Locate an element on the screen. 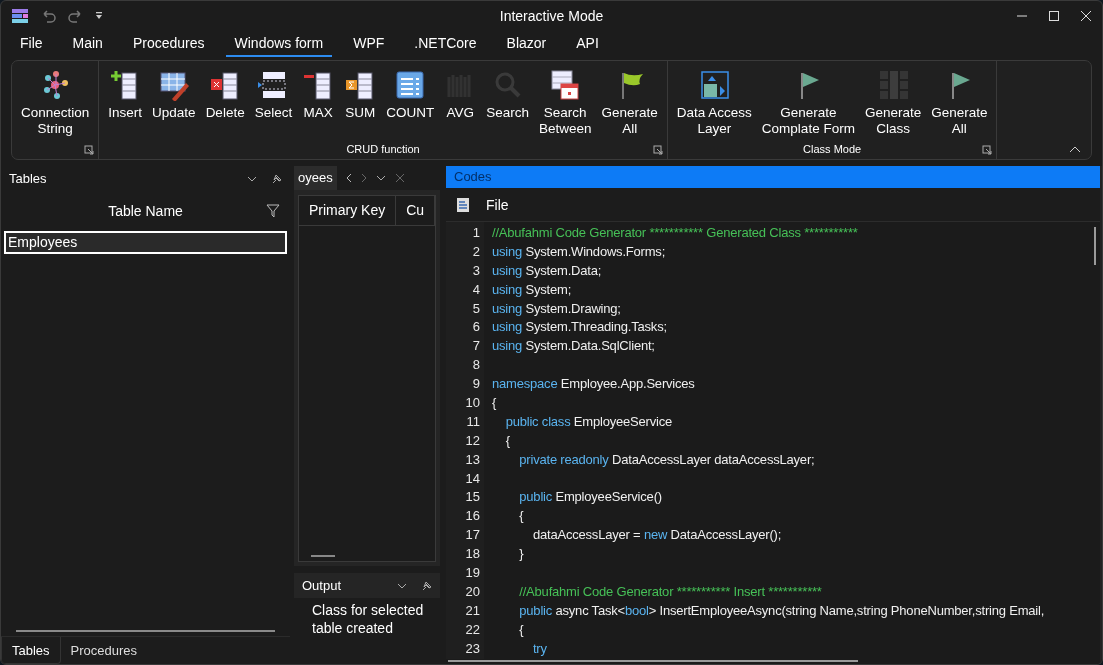  menu-tab: Main is located at coordinates (87, 46).